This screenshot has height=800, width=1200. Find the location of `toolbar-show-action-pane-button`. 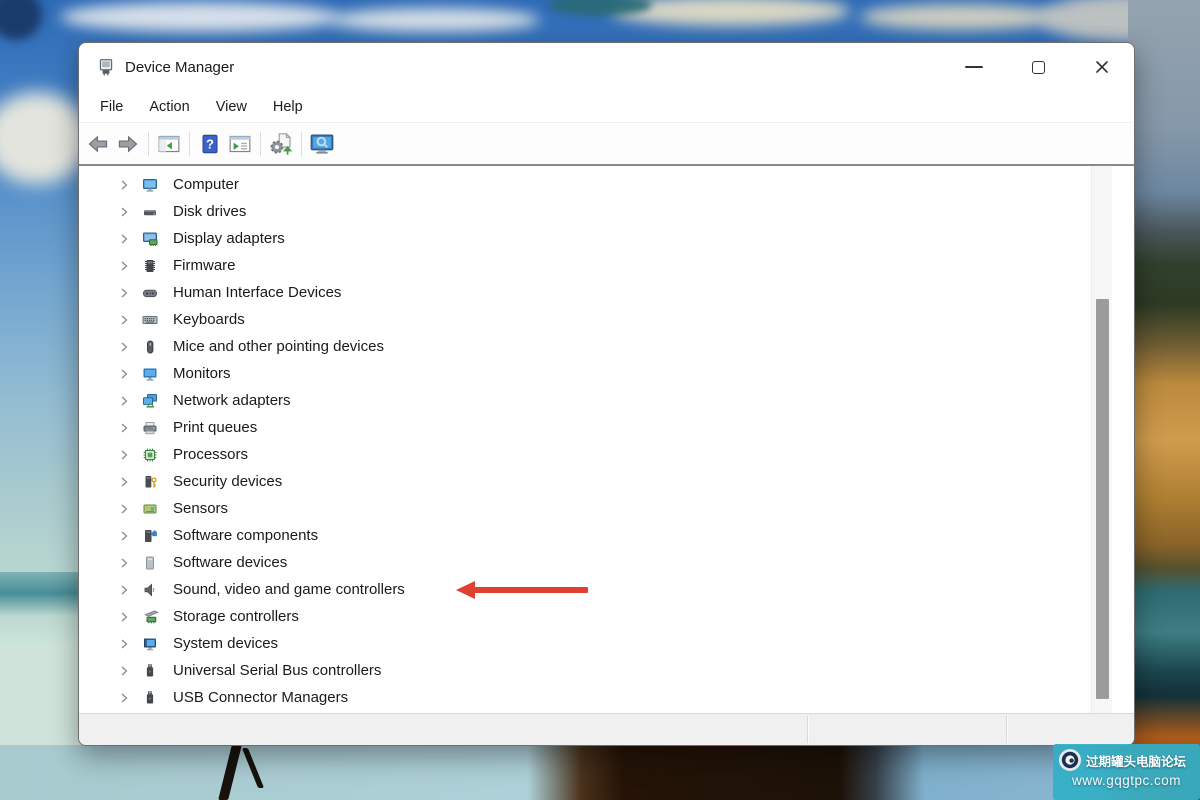

toolbar-show-action-pane-button is located at coordinates (240, 144).